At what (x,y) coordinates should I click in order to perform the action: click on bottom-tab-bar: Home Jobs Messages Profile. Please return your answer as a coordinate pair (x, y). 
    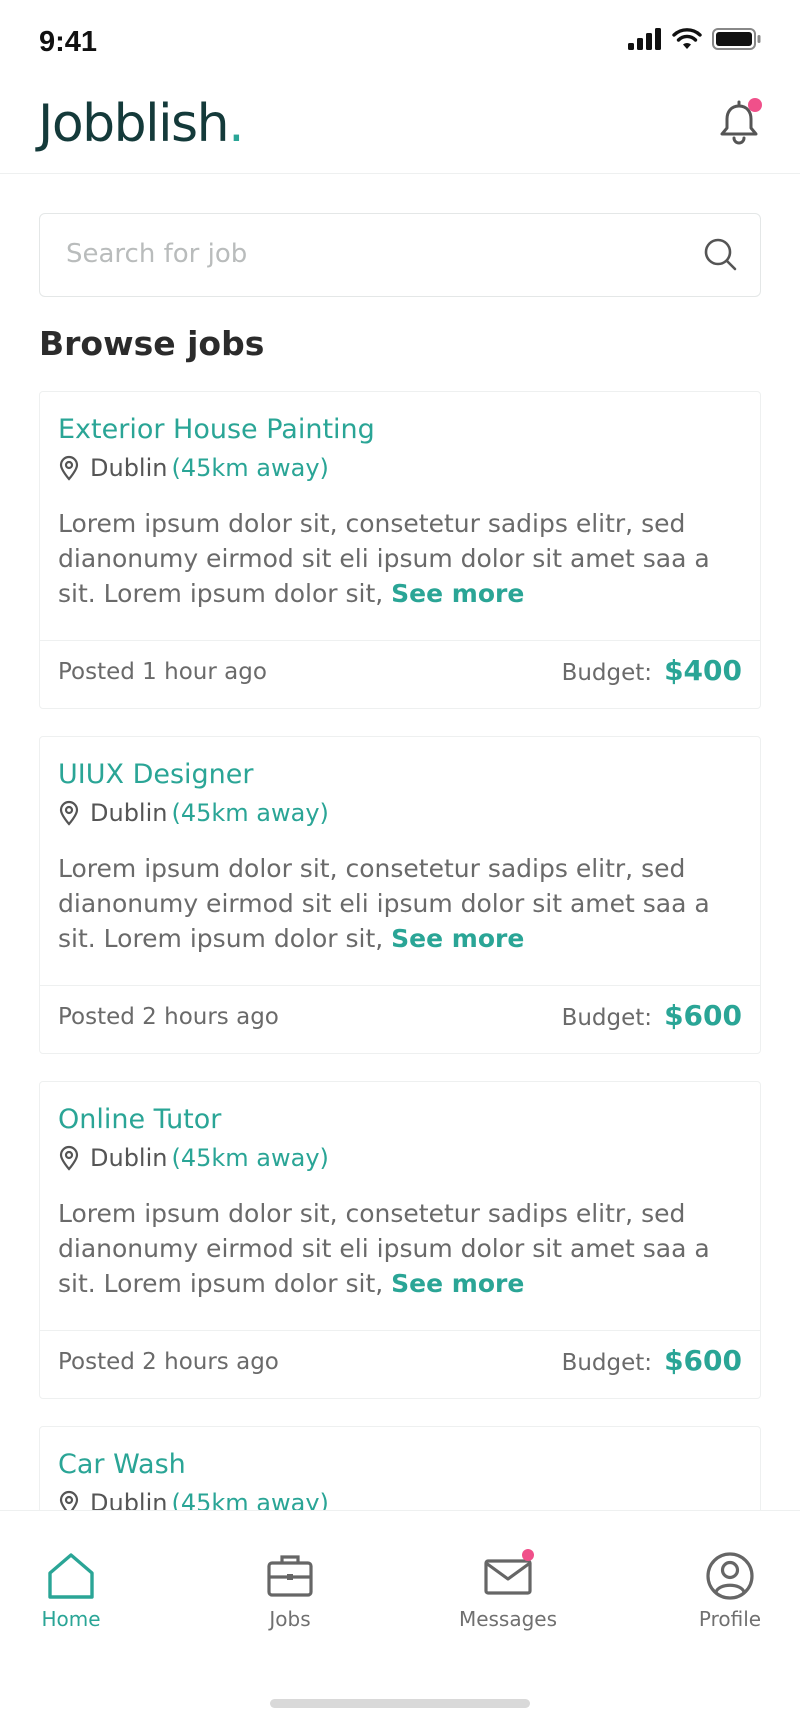
    Looking at the image, I should click on (400, 1620).